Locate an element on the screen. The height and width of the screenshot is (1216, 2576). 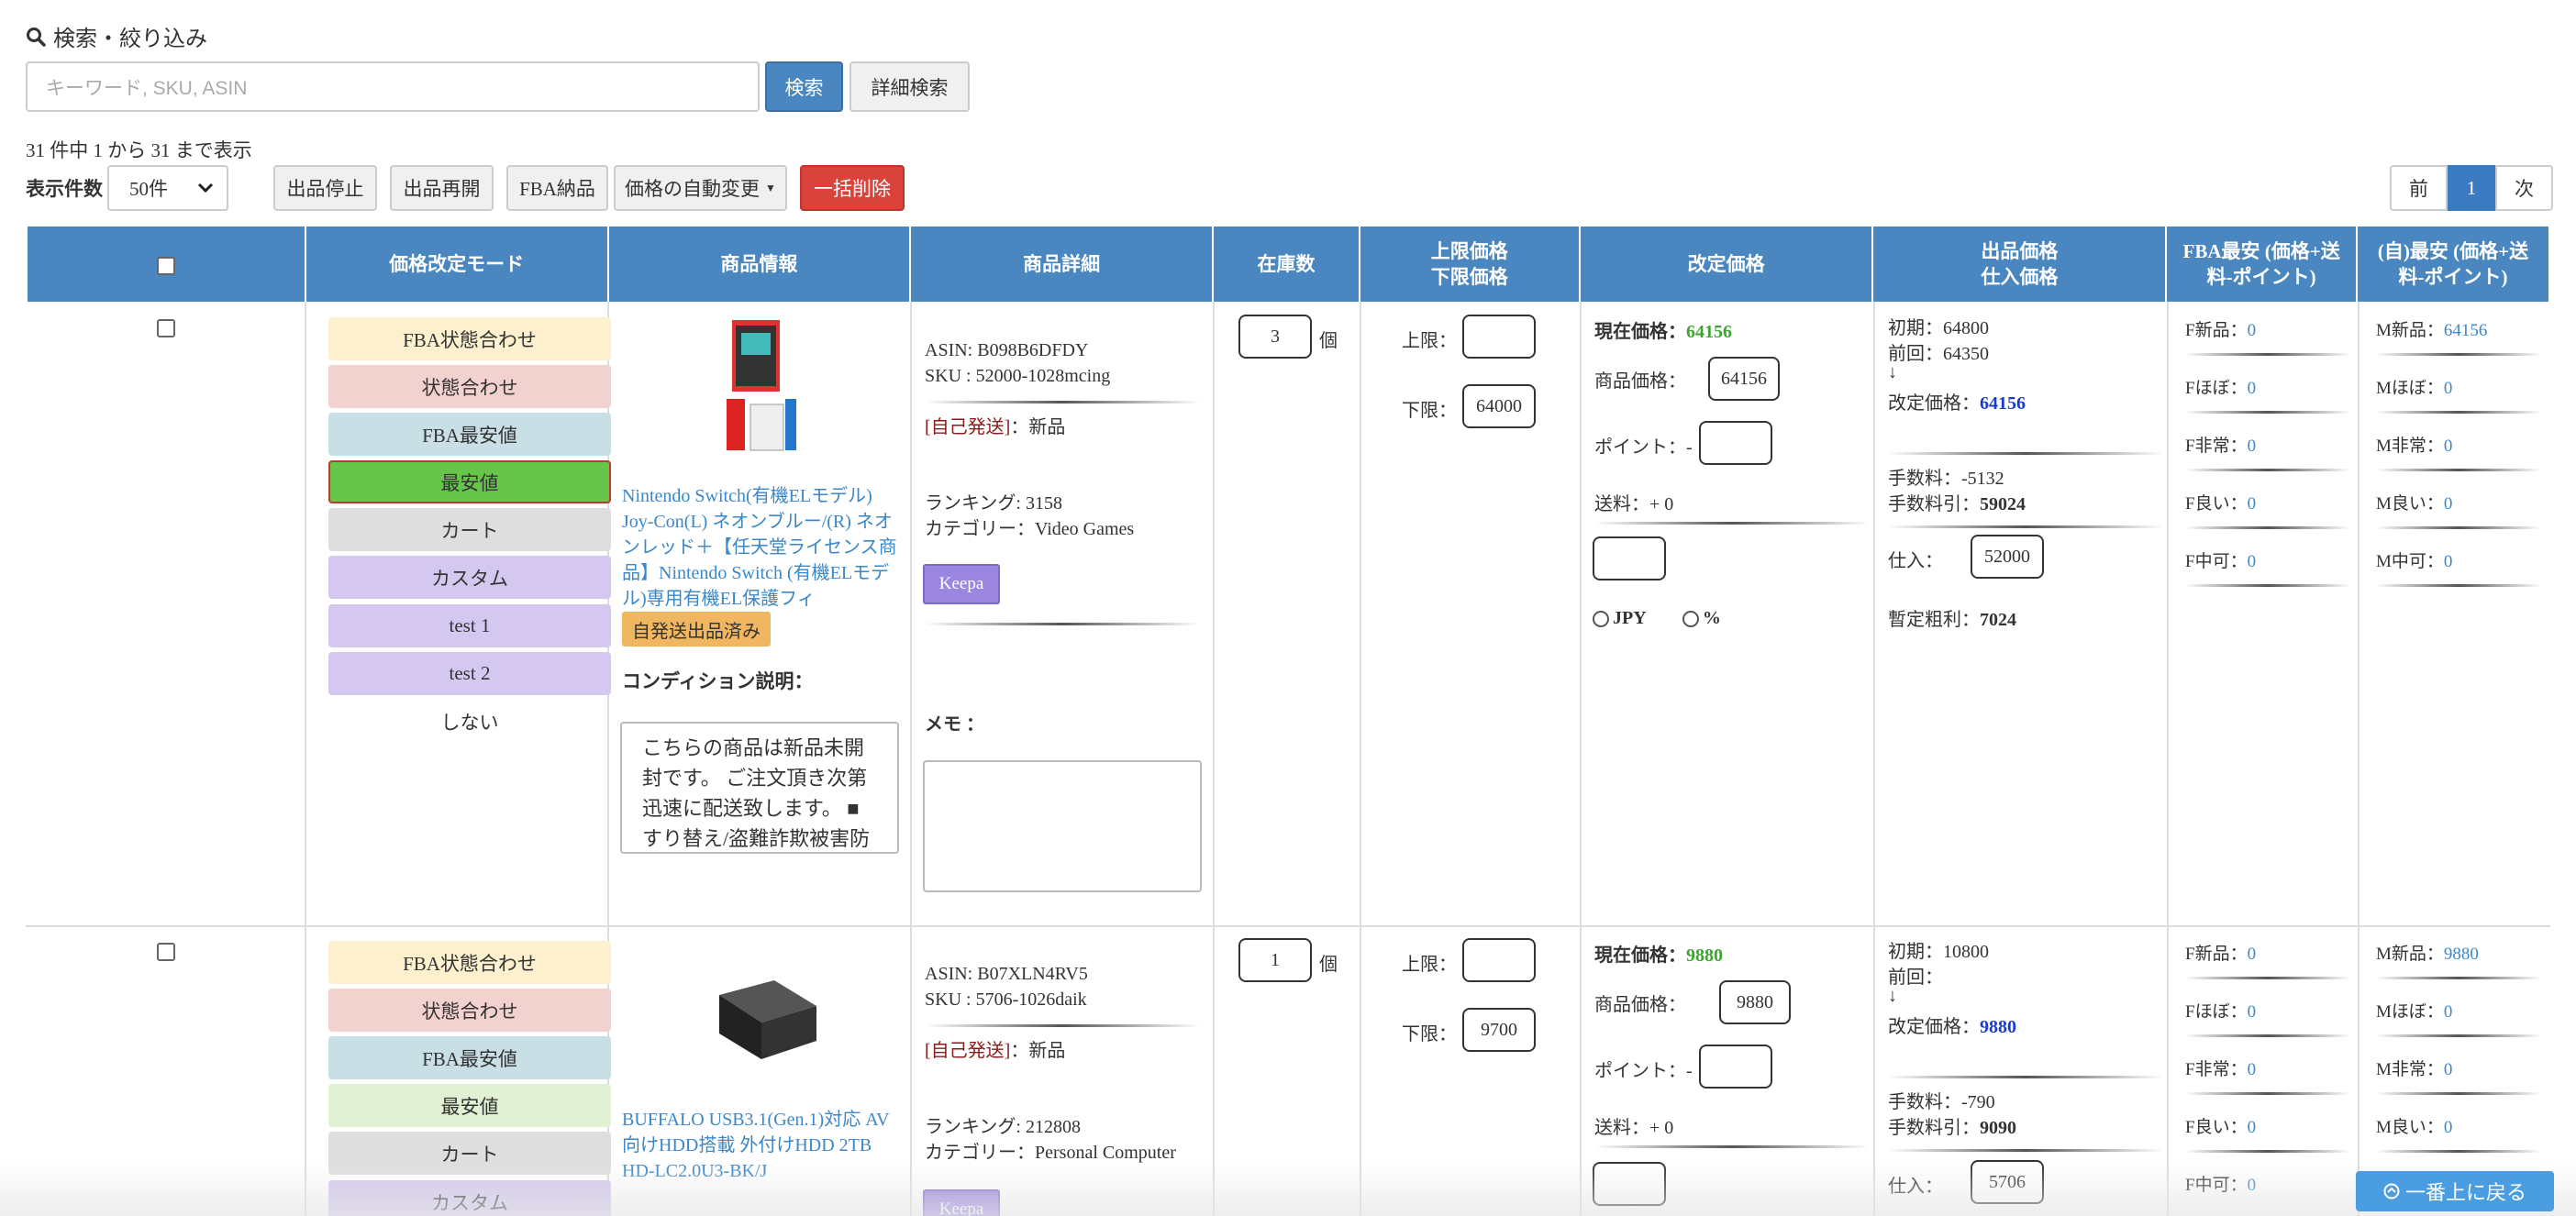
stock-input: 1 is located at coordinates (1275, 960).